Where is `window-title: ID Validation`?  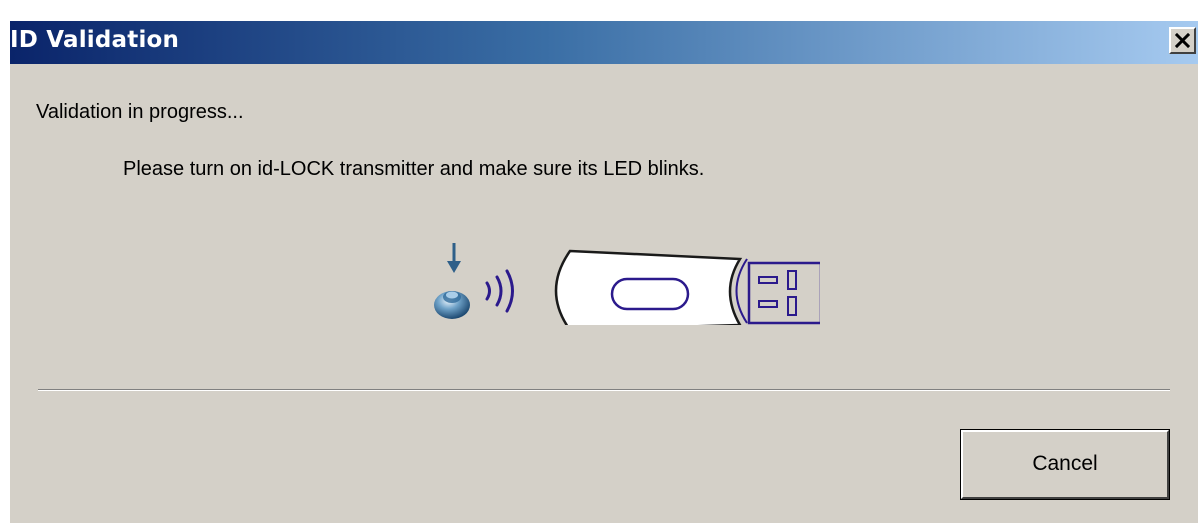
window-title: ID Validation is located at coordinates (95, 40).